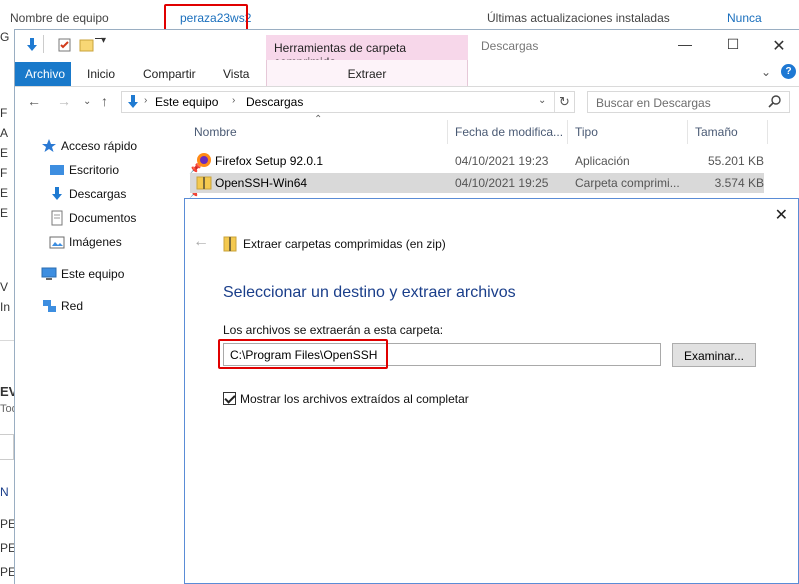 The image size is (799, 584). What do you see at coordinates (236, 74) in the screenshot?
I see `tab-vista: Vista` at bounding box center [236, 74].